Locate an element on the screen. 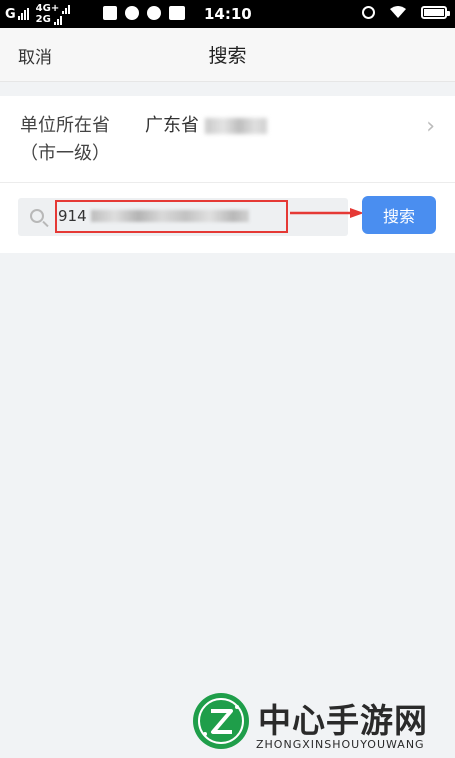 The height and width of the screenshot is (758, 455). province-value: 广东省 is located at coordinates (206, 126).